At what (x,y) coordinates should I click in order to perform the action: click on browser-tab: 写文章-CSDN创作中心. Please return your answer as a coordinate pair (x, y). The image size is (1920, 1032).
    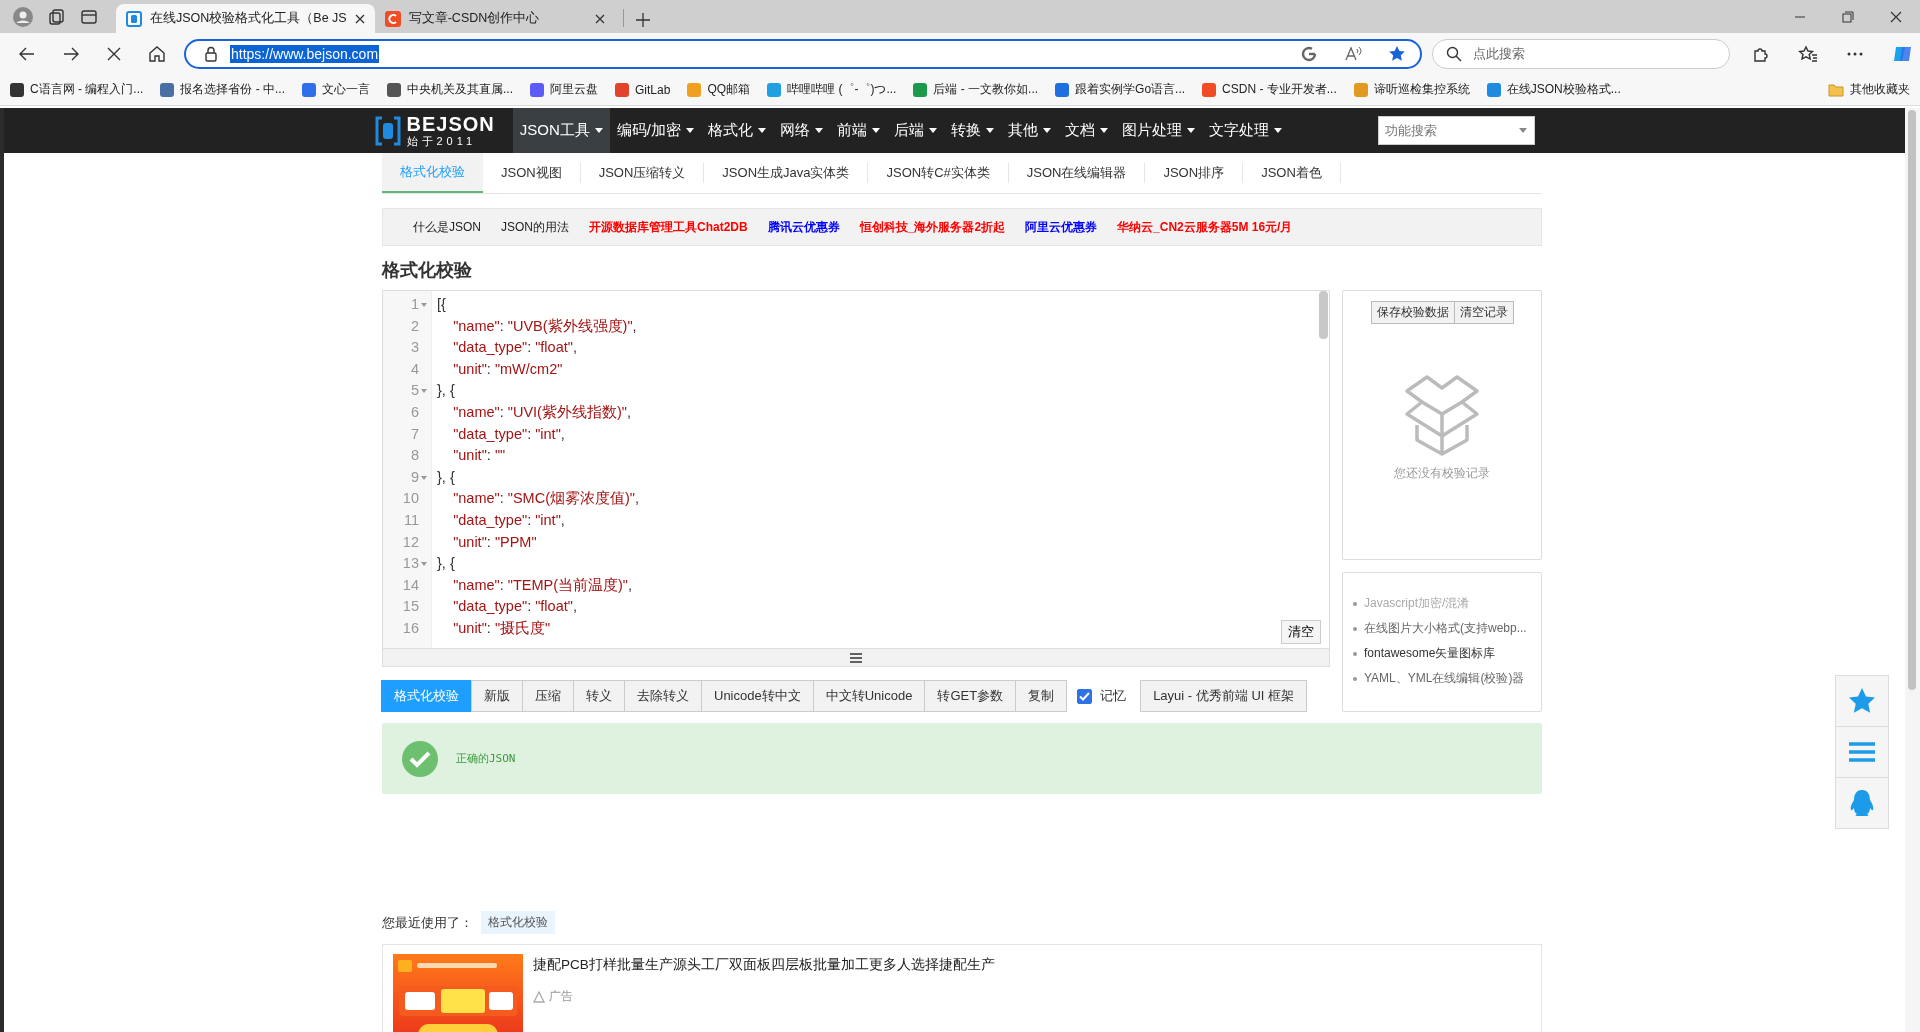
    Looking at the image, I should click on (494, 18).